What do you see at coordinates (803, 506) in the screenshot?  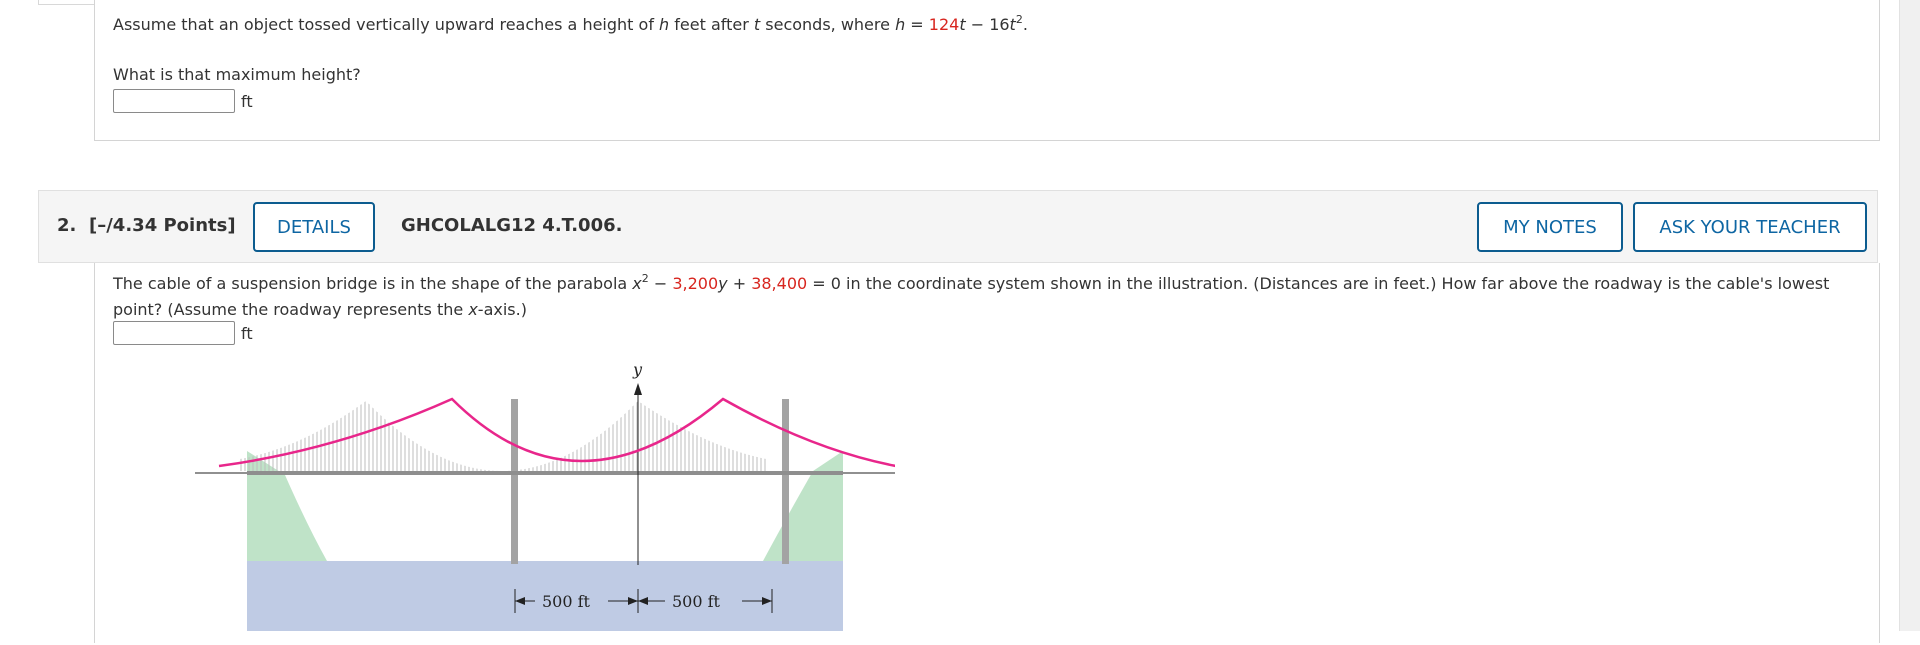 I see `right-hill` at bounding box center [803, 506].